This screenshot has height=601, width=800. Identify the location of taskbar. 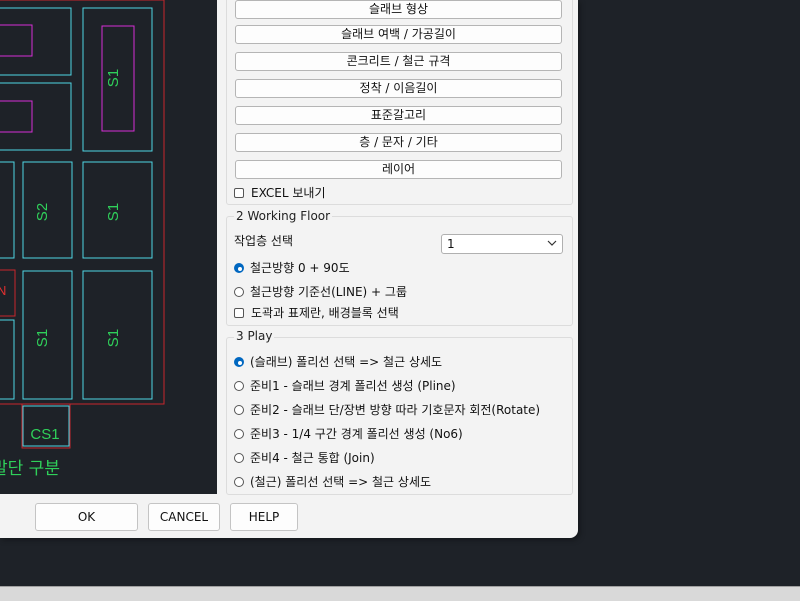
(400, 593).